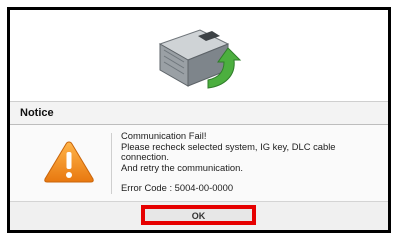  What do you see at coordinates (199, 113) in the screenshot?
I see `dialog-title-bar: Notice` at bounding box center [199, 113].